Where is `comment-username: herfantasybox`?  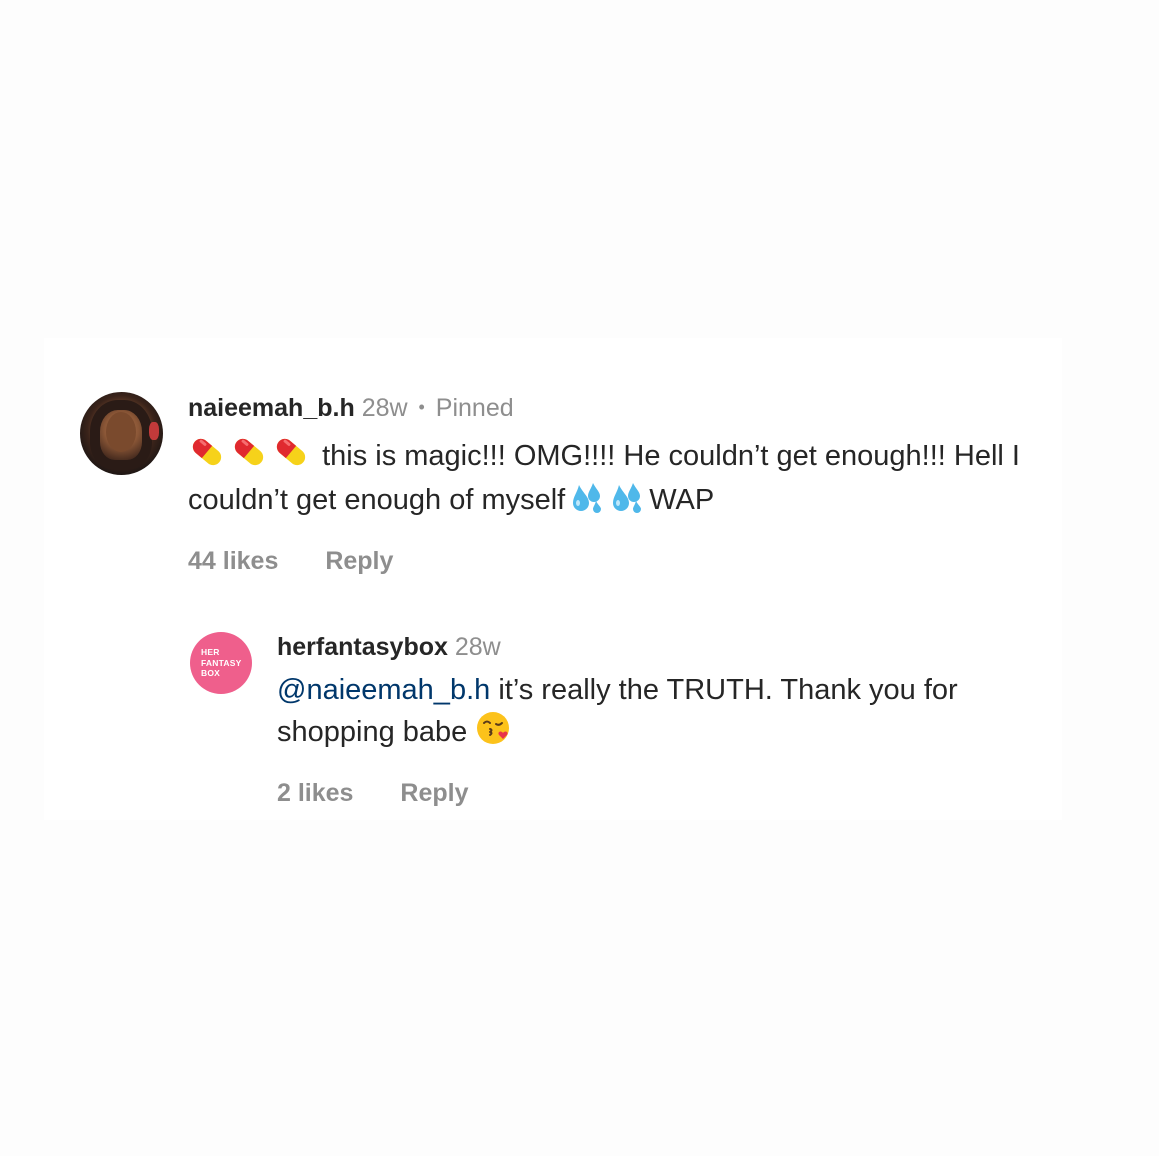 comment-username: herfantasybox is located at coordinates (362, 647).